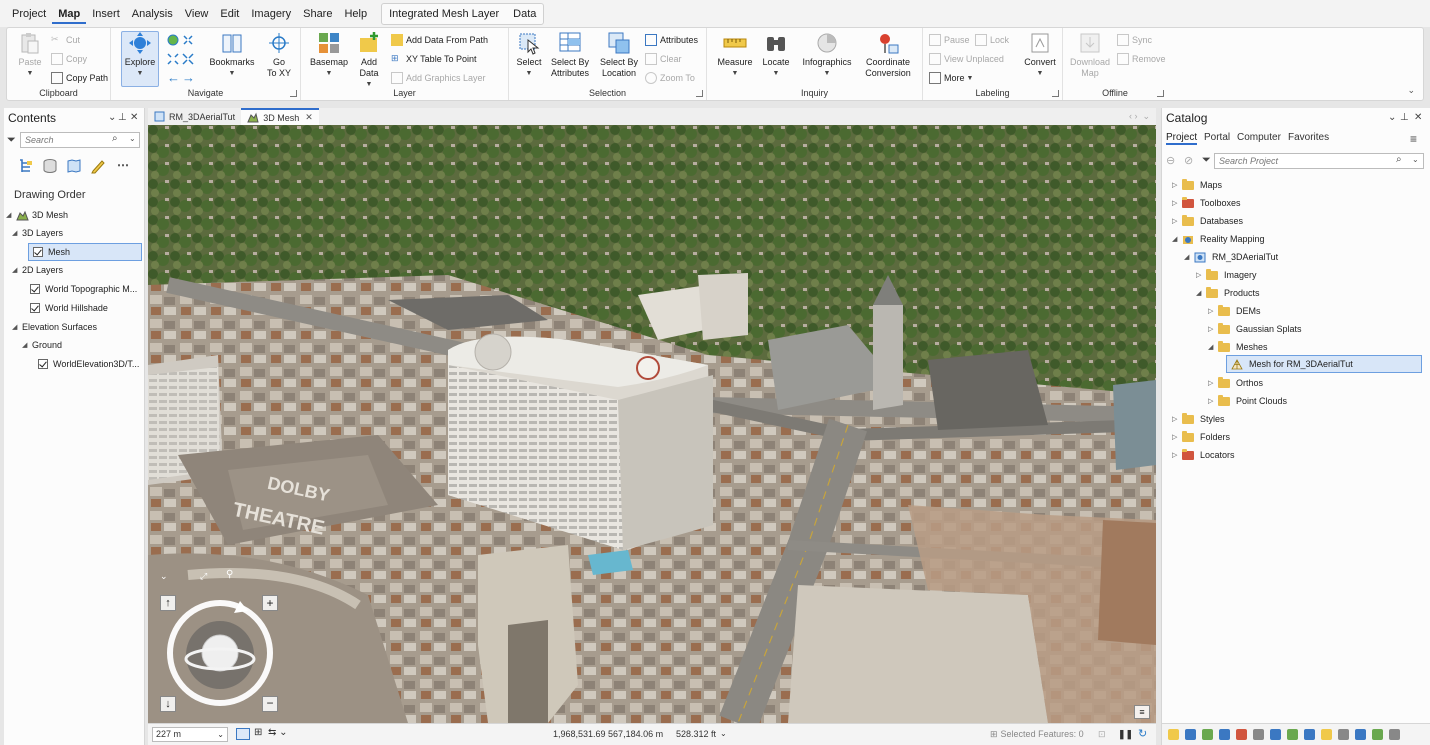 This screenshot has height=745, width=1430. What do you see at coordinates (317, 14) in the screenshot?
I see `menu-share: Share` at bounding box center [317, 14].